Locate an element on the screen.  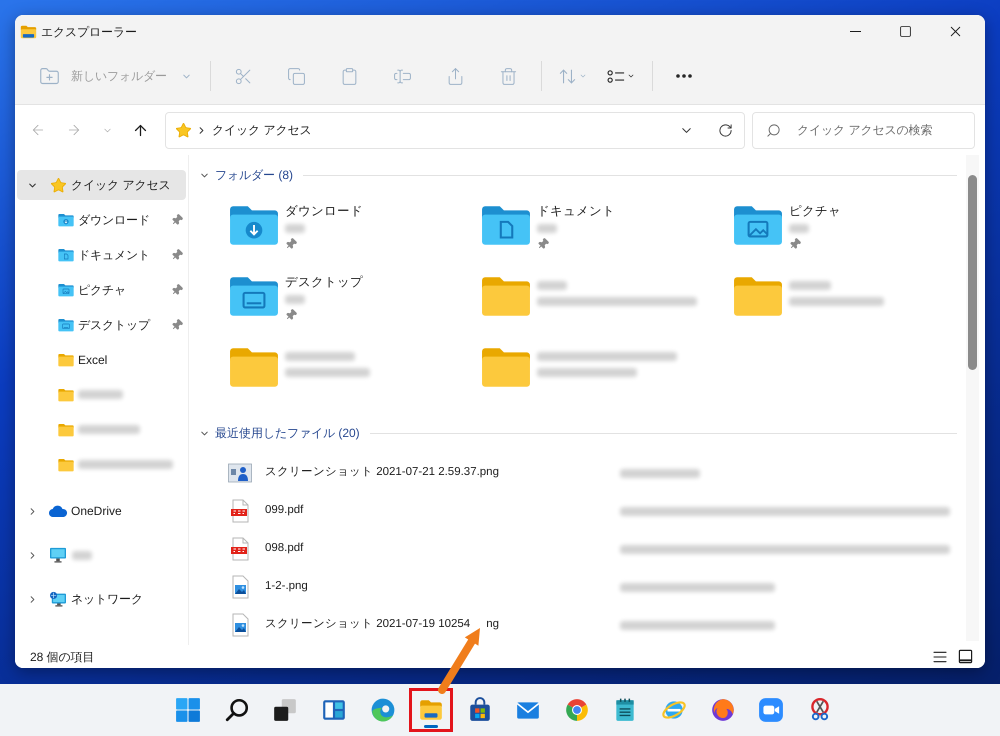
scrollbar-thumb is located at coordinates (972, 272).